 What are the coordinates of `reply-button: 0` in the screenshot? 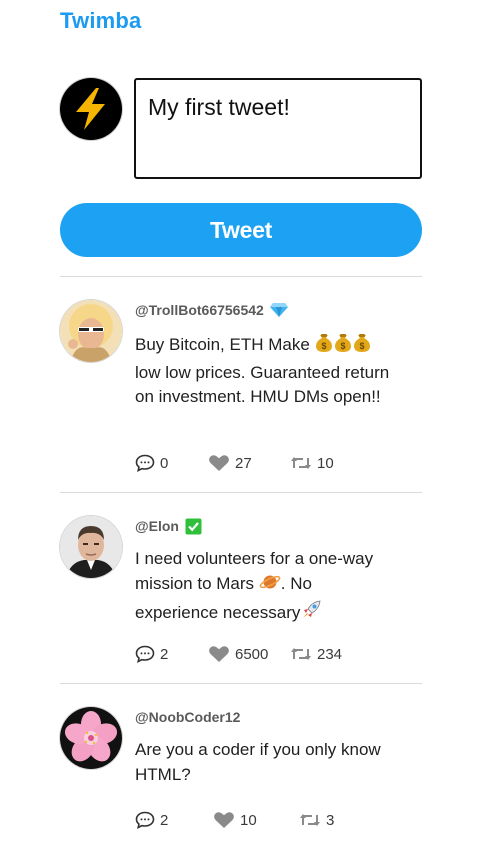 It's located at (171, 463).